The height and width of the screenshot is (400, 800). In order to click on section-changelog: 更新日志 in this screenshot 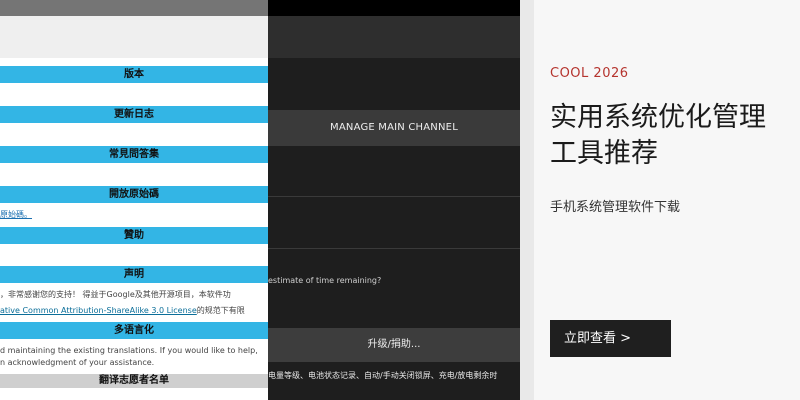, I will do `click(134, 114)`.